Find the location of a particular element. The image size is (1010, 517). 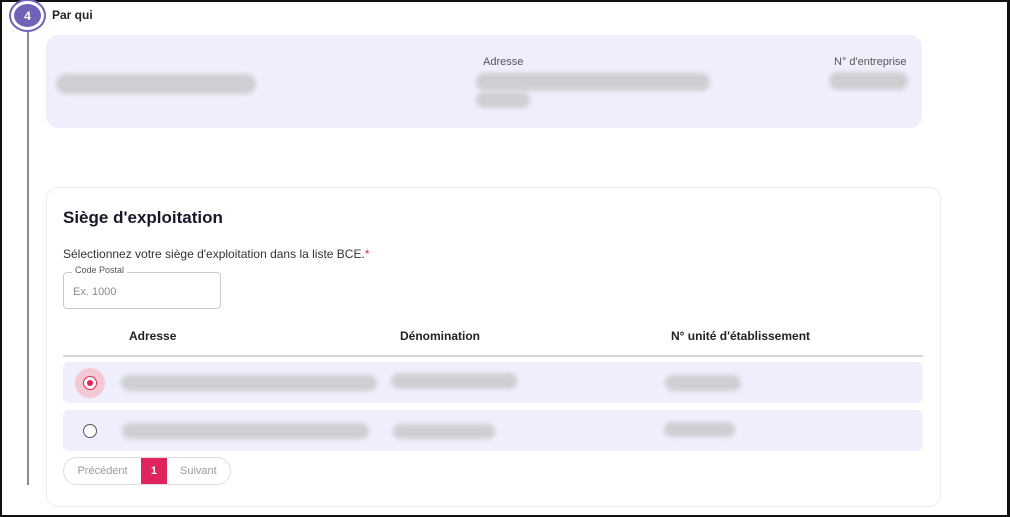

next-page-button: Suivant is located at coordinates (198, 471).